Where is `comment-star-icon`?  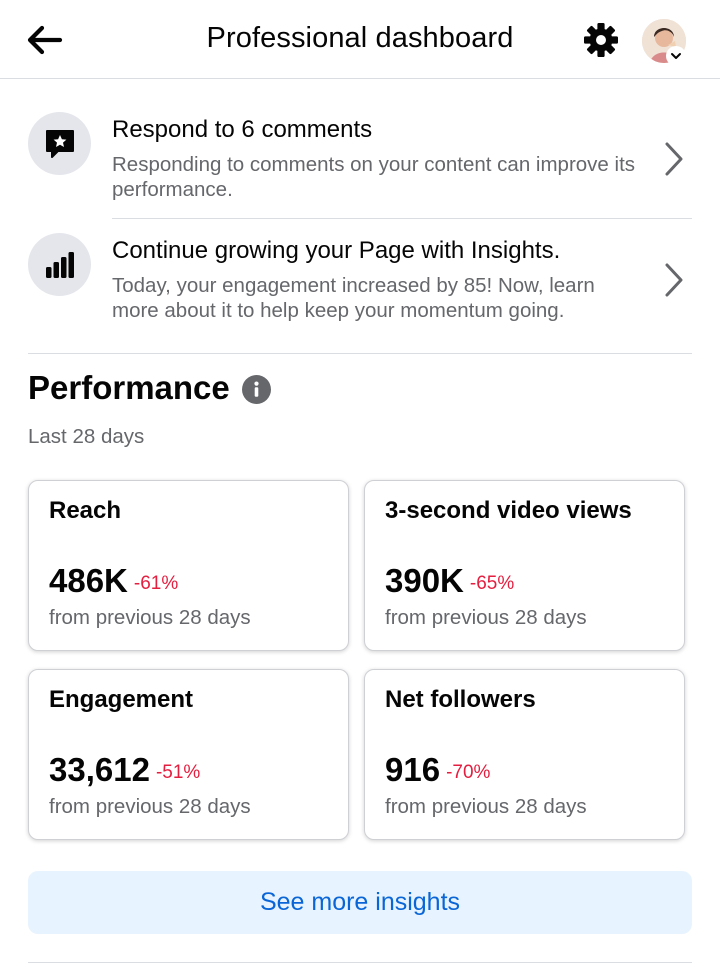
comment-star-icon is located at coordinates (59, 143).